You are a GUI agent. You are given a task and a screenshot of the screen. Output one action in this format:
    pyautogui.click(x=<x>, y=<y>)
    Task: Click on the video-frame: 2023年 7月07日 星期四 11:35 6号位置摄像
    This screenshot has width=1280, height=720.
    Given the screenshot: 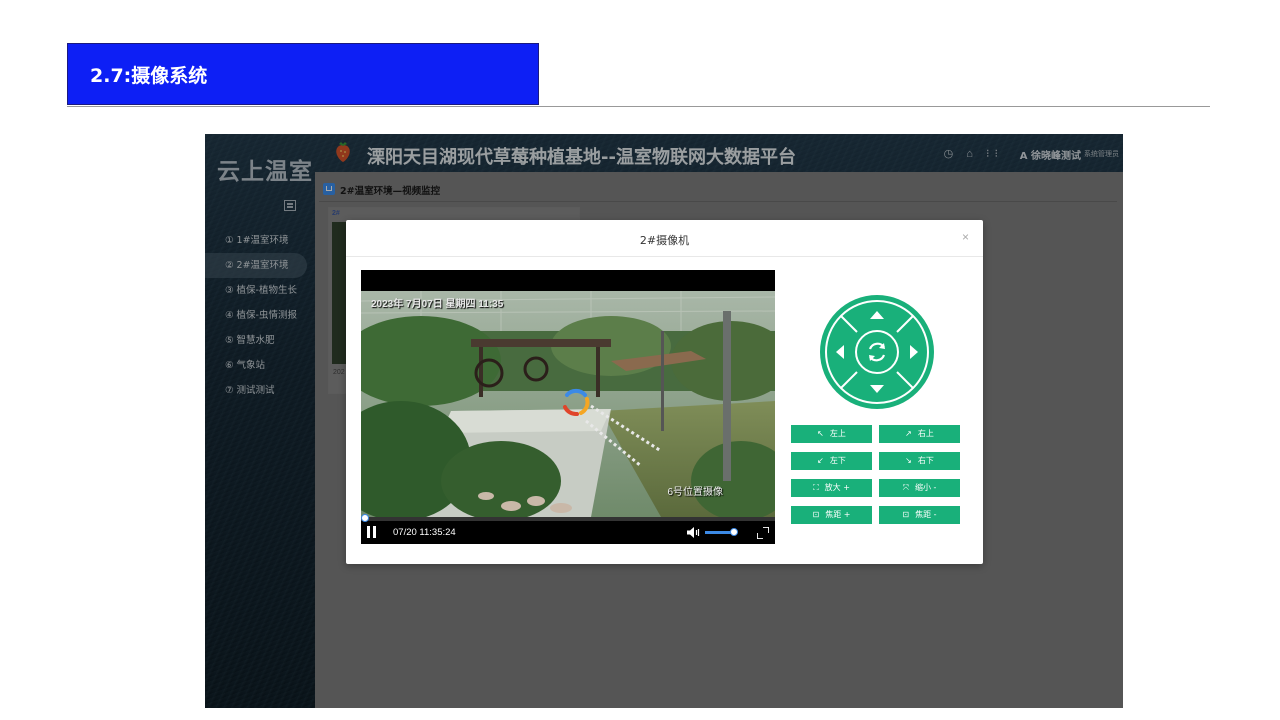 What is the action you would take?
    pyautogui.click(x=568, y=404)
    